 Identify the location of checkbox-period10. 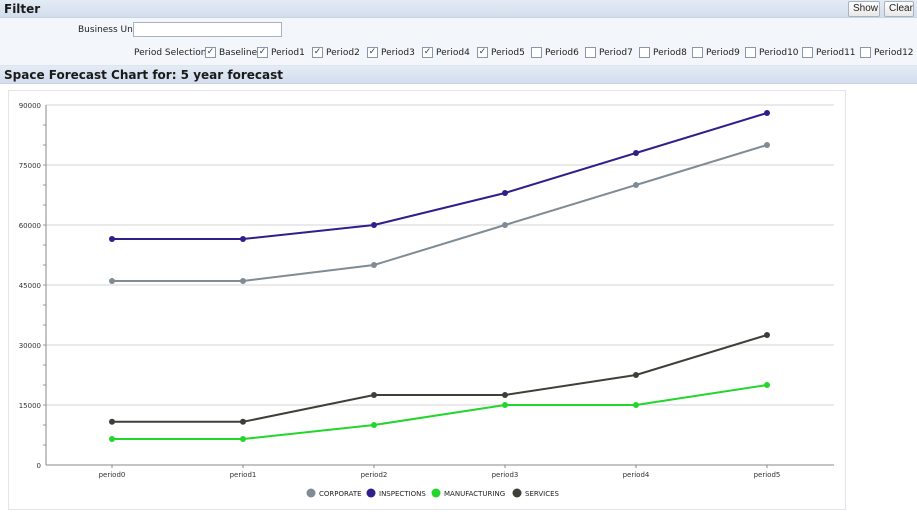
(750, 52).